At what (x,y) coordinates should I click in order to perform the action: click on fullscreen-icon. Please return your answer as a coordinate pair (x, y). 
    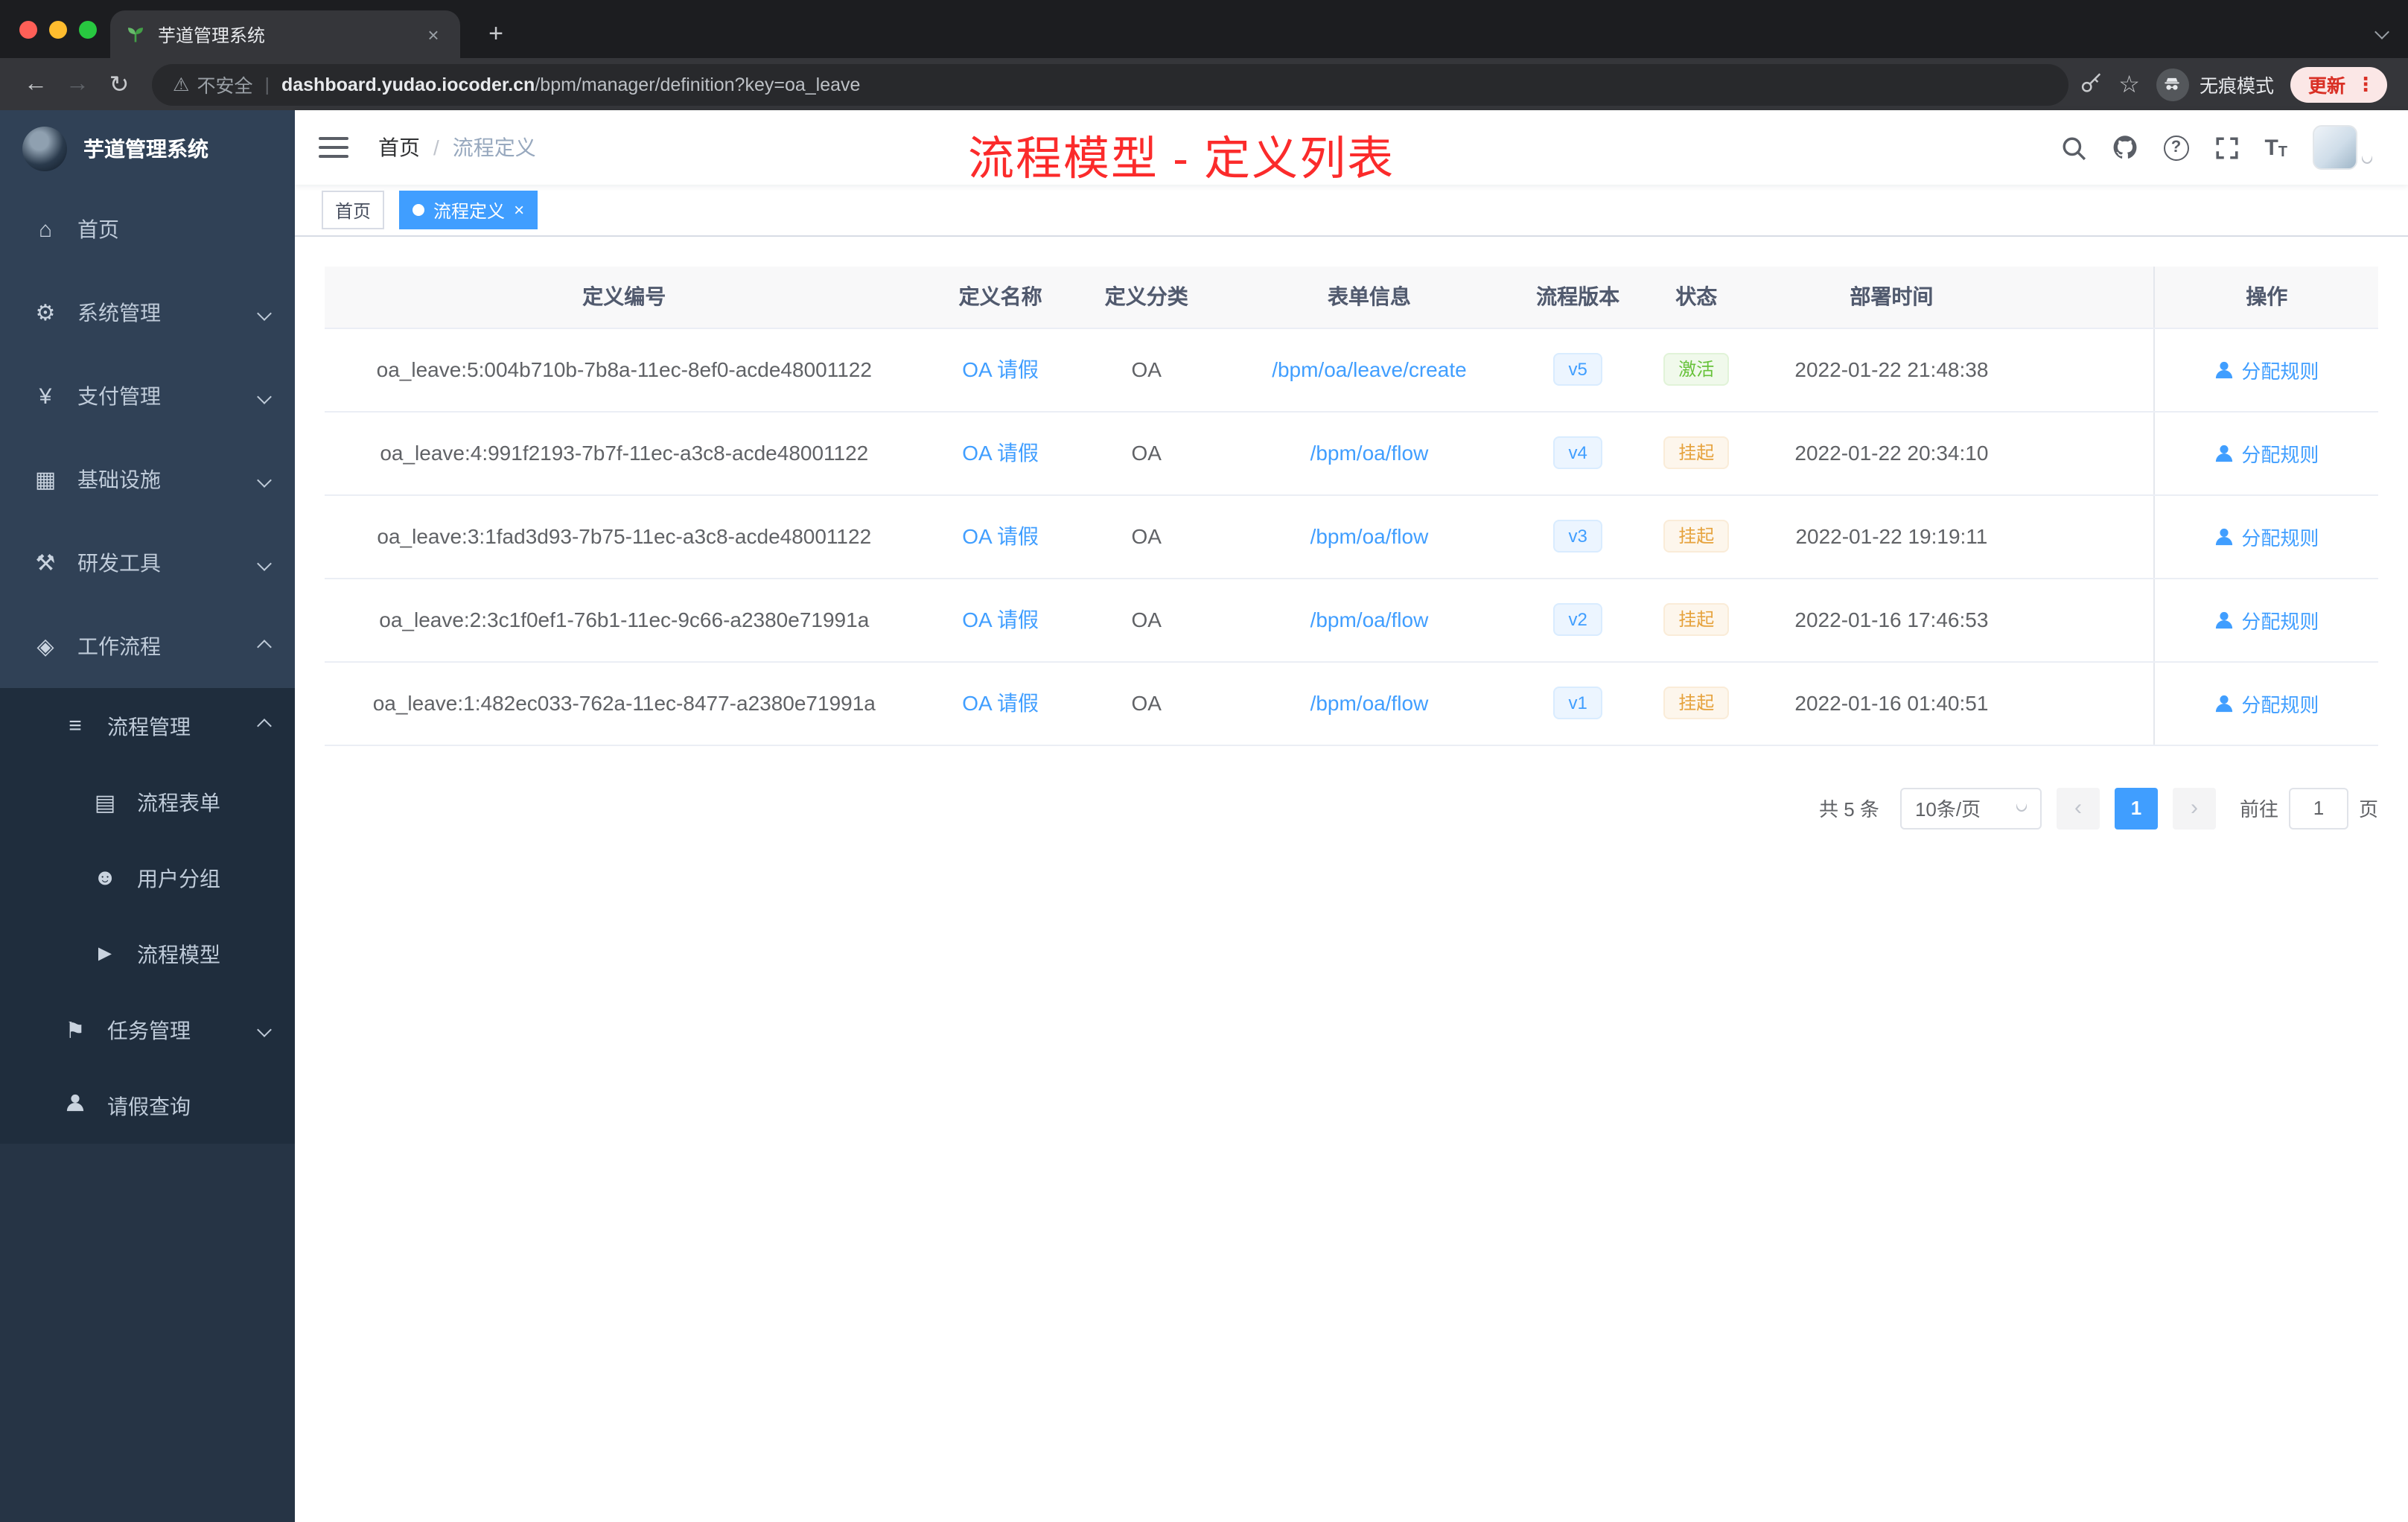
    Looking at the image, I should click on (2226, 147).